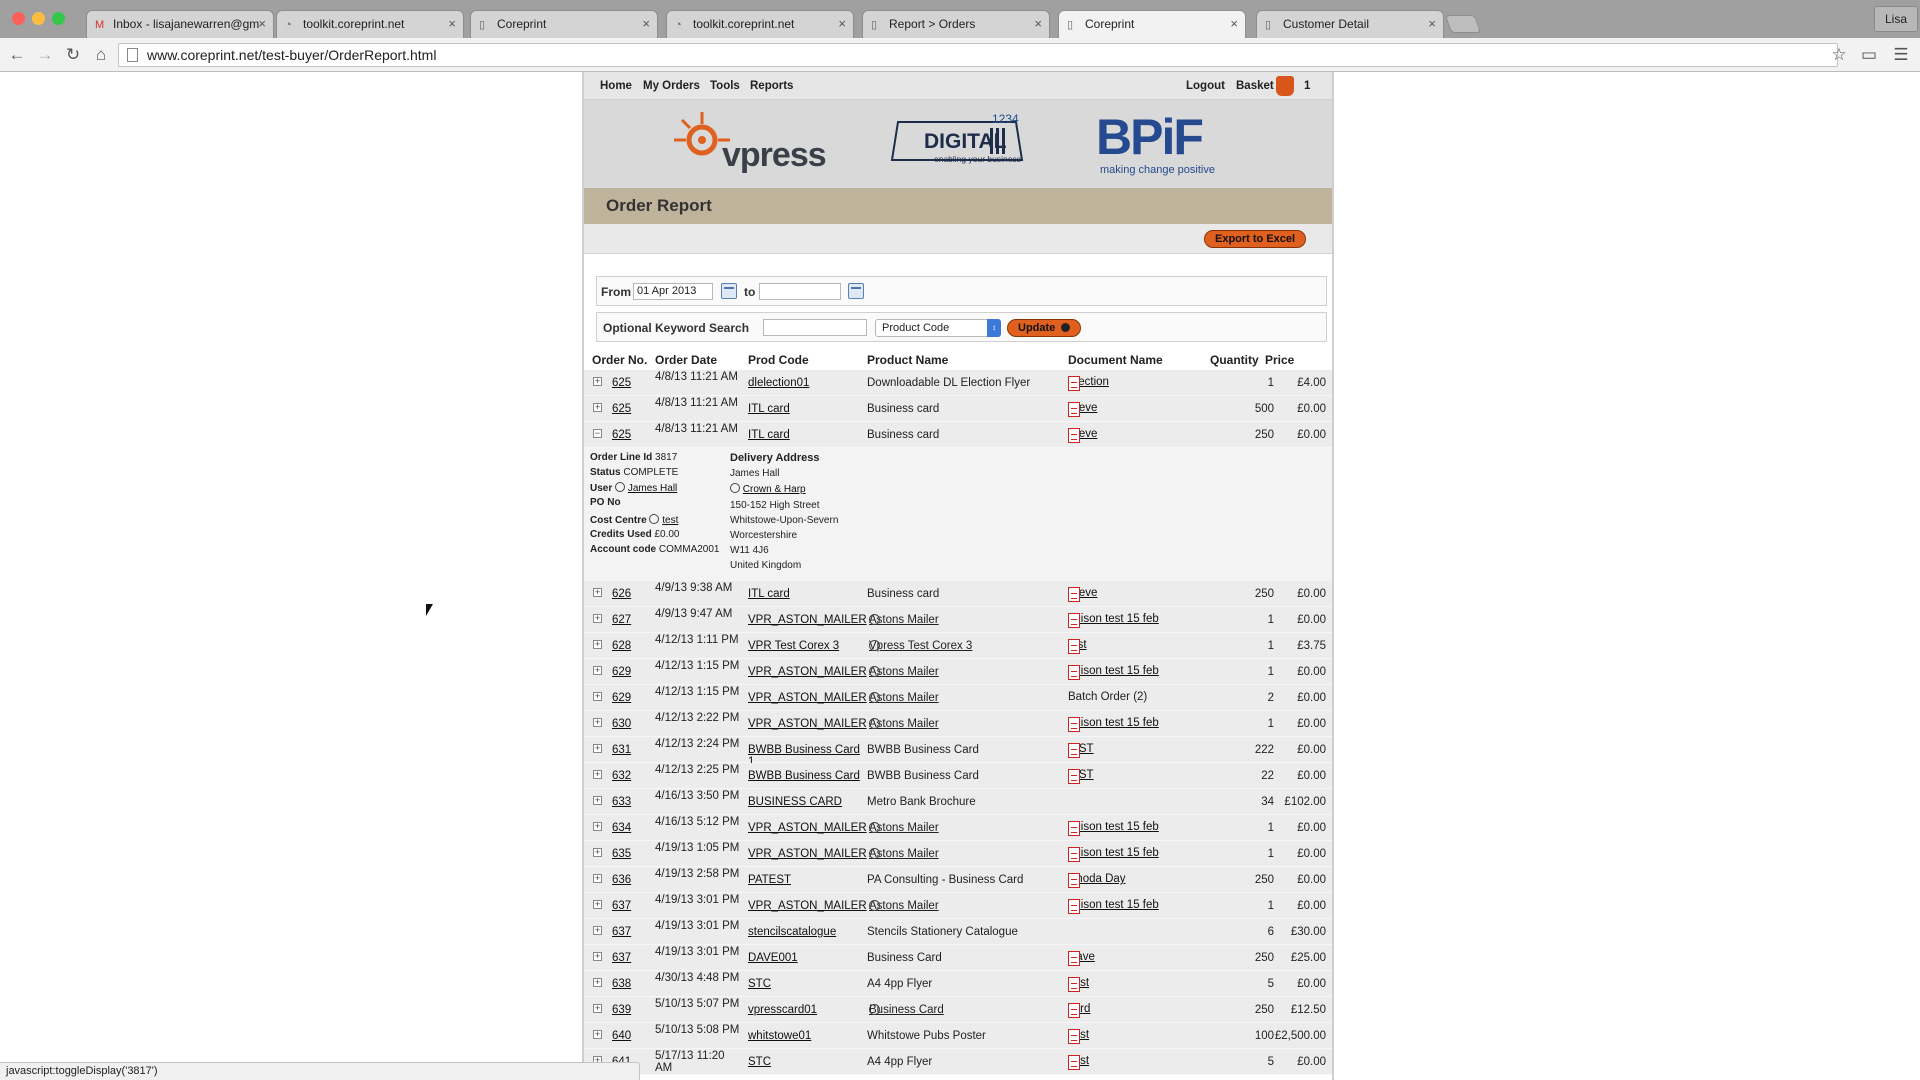 This screenshot has width=1920, height=1080. I want to click on prod-code-link: whitstowe01, so click(779, 1036).